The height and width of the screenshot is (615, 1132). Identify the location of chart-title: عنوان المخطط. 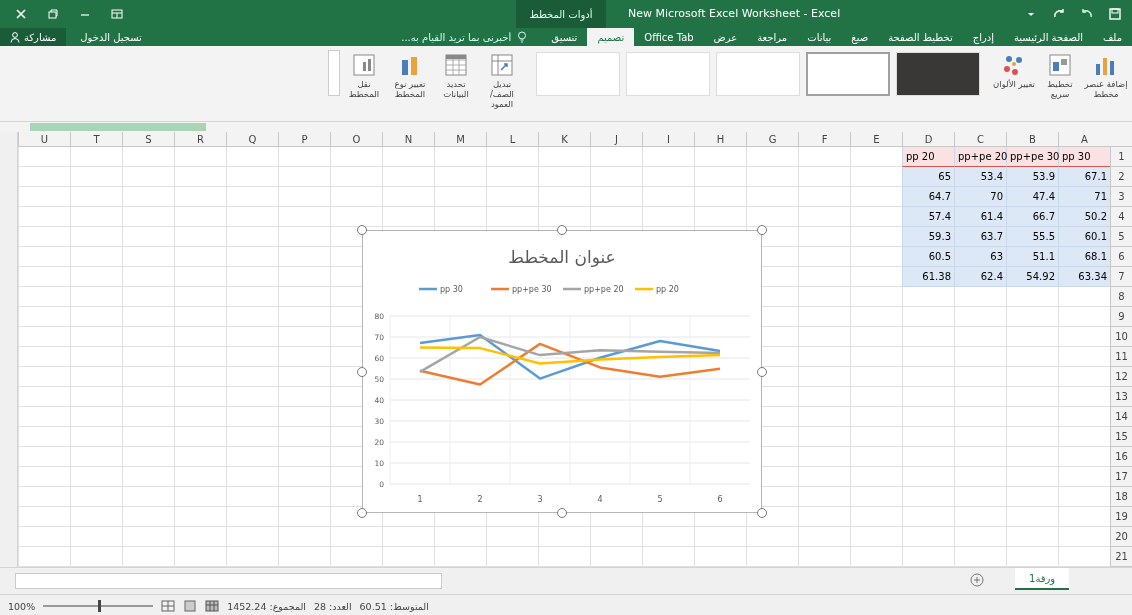
(562, 257).